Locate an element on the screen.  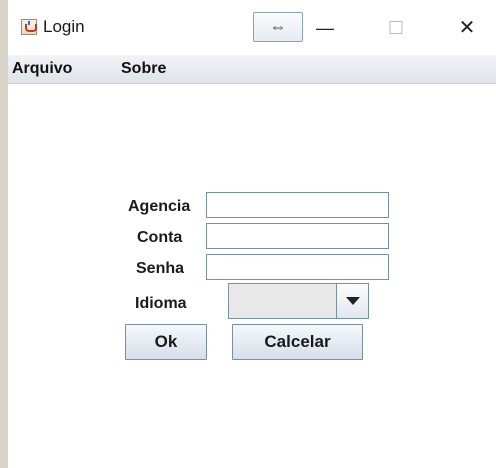
title-bar: Login ⇔ — ☐ ✕ is located at coordinates (252, 27).